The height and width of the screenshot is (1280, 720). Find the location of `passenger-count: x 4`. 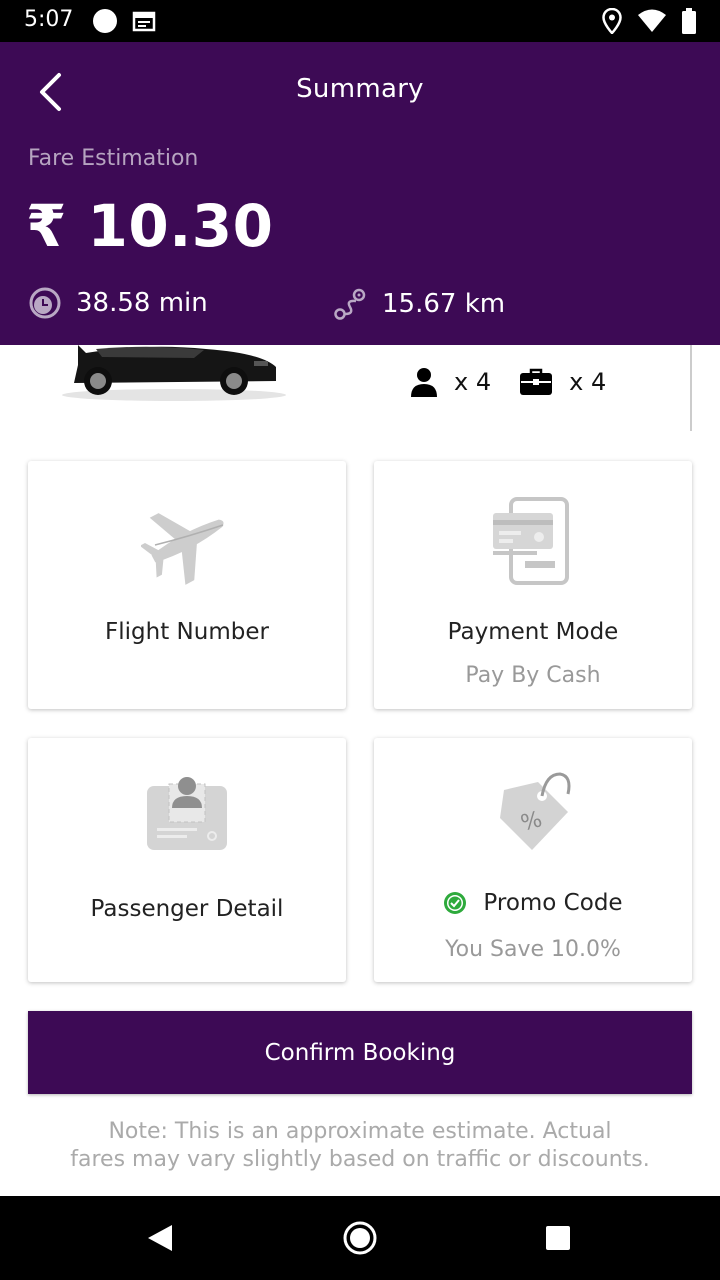

passenger-count: x 4 is located at coordinates (473, 382).